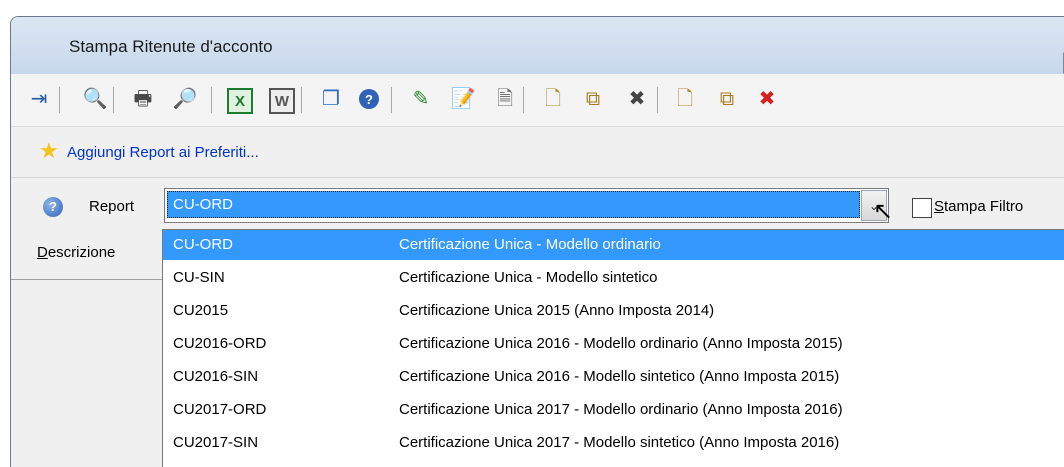 This screenshot has height=467, width=1064. I want to click on list-item-code: CU2015, so click(201, 310).